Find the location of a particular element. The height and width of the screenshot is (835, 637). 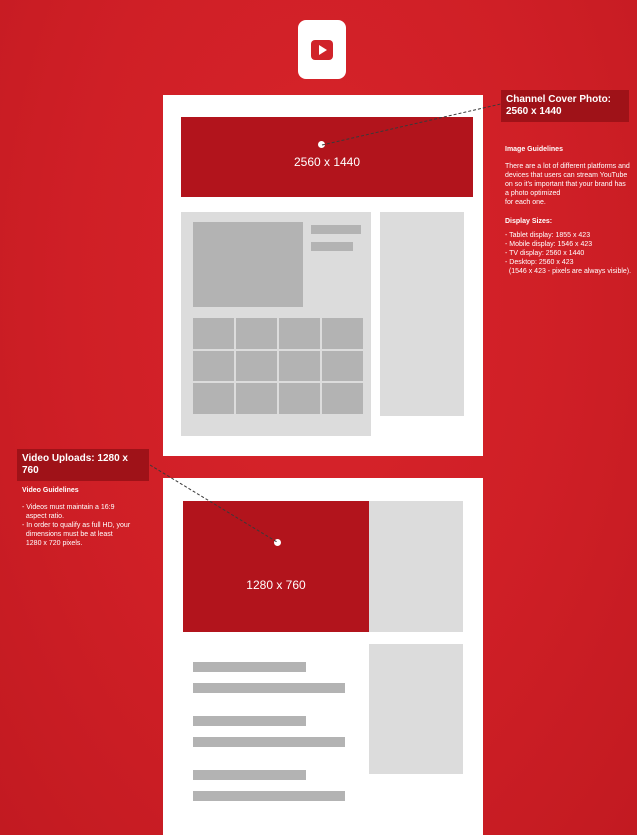

channel-sidebar is located at coordinates (422, 314).